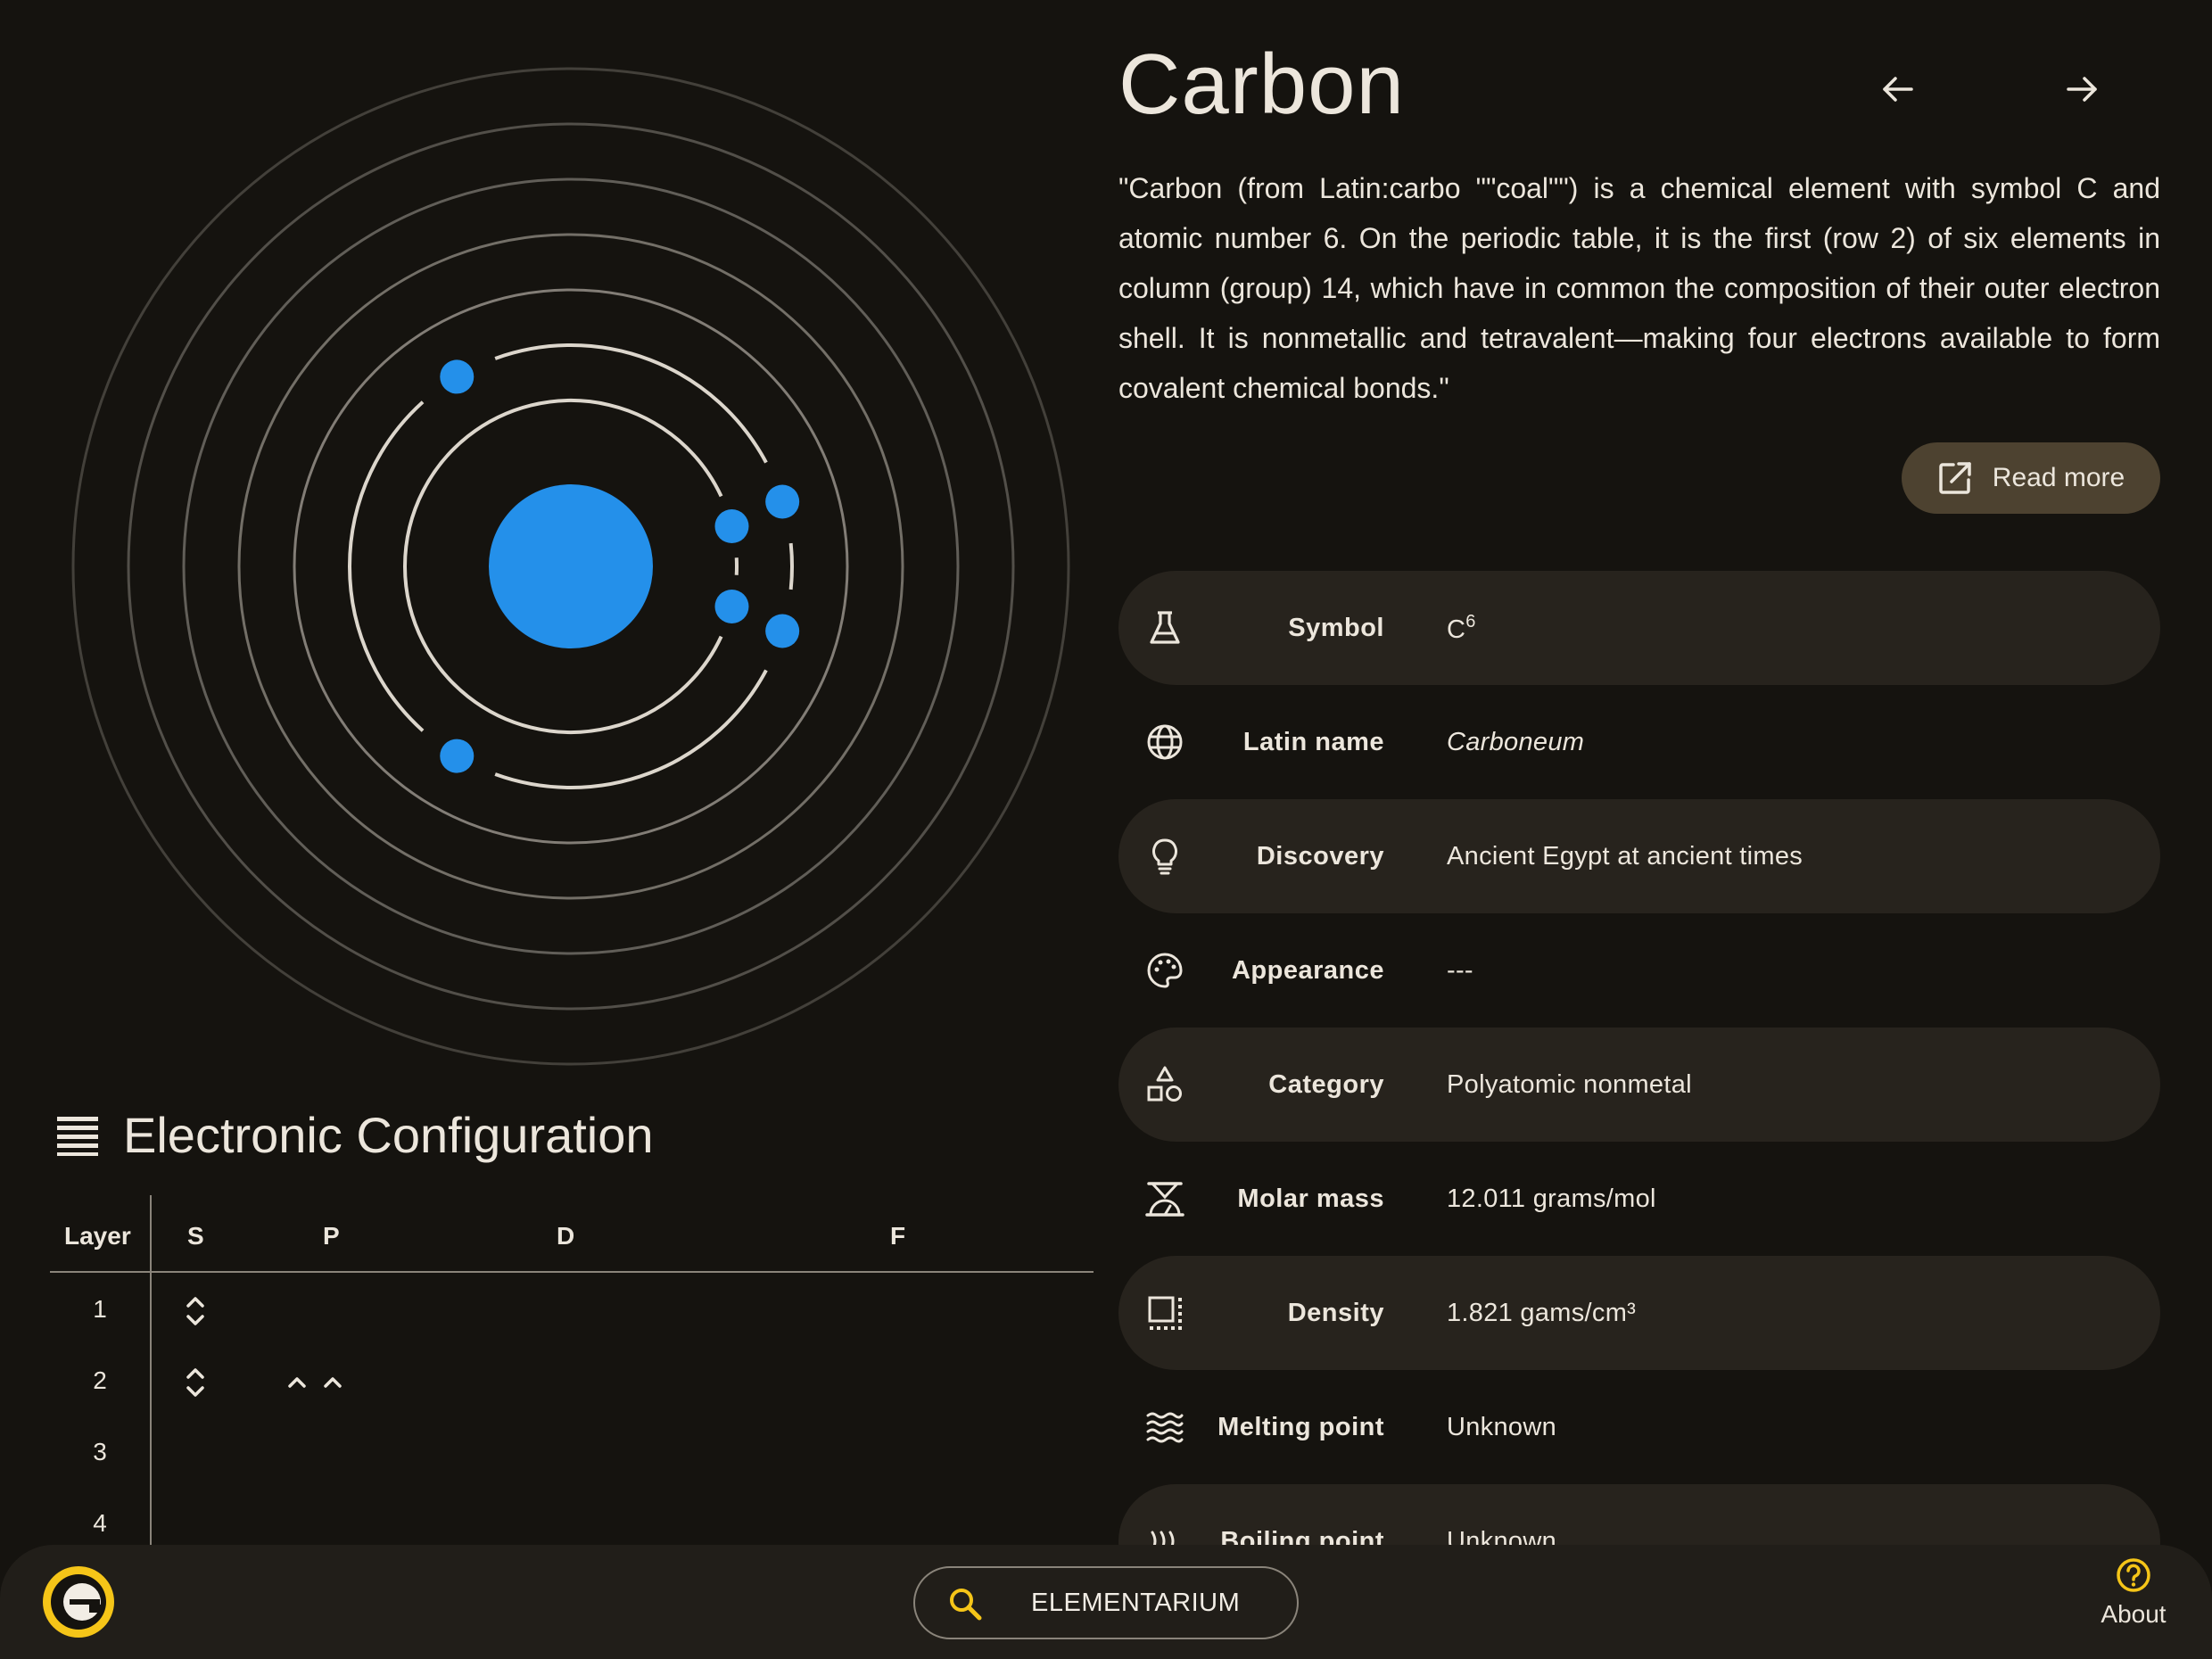  I want to click on header-d: D, so click(566, 1236).